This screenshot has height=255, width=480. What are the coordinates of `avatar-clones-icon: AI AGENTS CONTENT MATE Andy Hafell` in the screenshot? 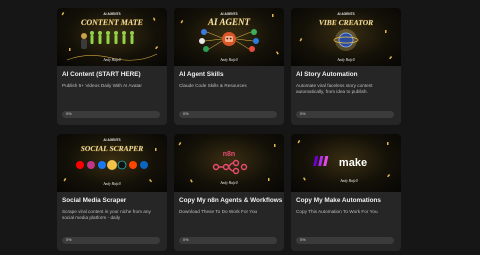 It's located at (110, 37).